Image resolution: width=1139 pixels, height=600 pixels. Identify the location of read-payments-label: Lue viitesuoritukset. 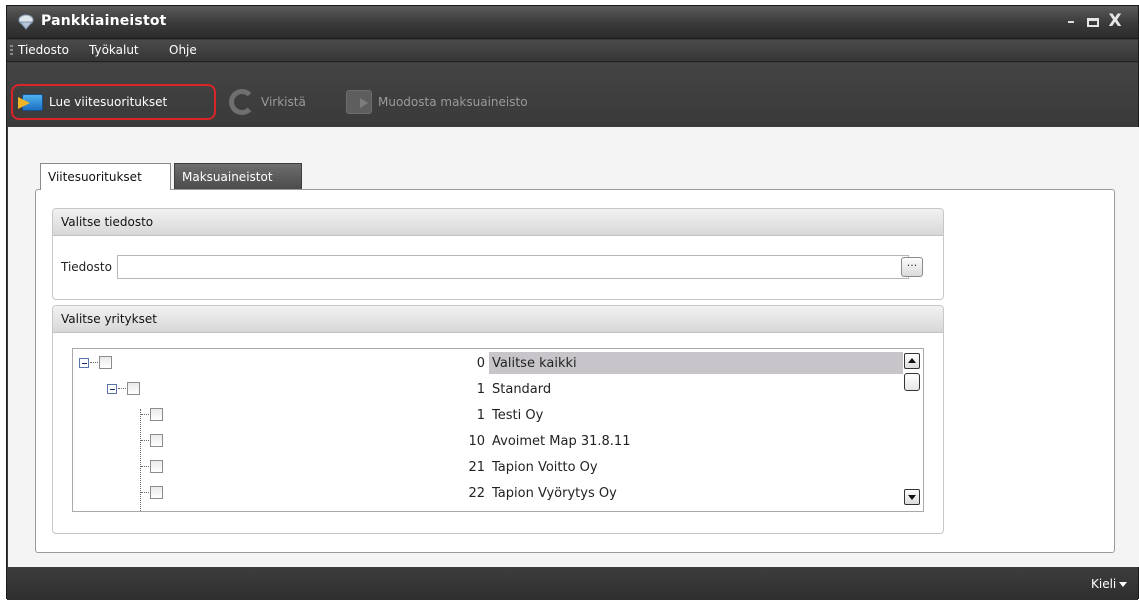
(108, 102).